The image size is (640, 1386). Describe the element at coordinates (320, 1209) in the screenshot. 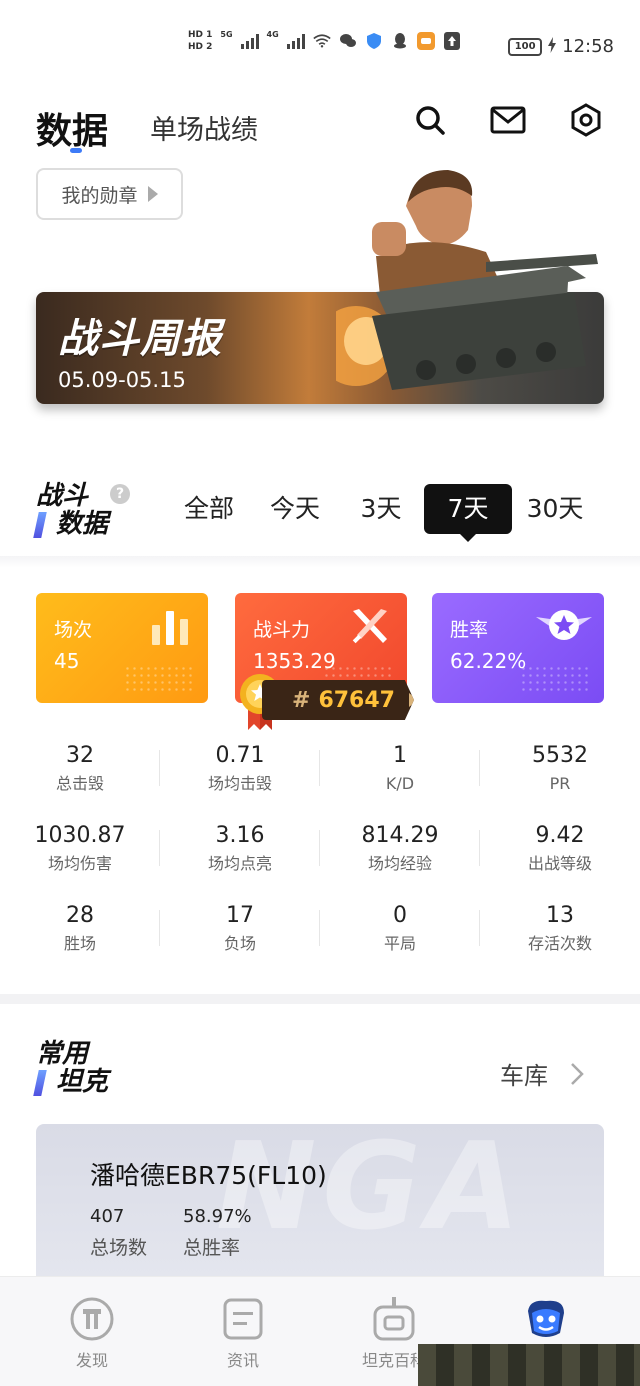

I see `tank-card: NGA 潘哈德EBR75(FL10) 407 总场数 58.97% 总胜率` at that location.